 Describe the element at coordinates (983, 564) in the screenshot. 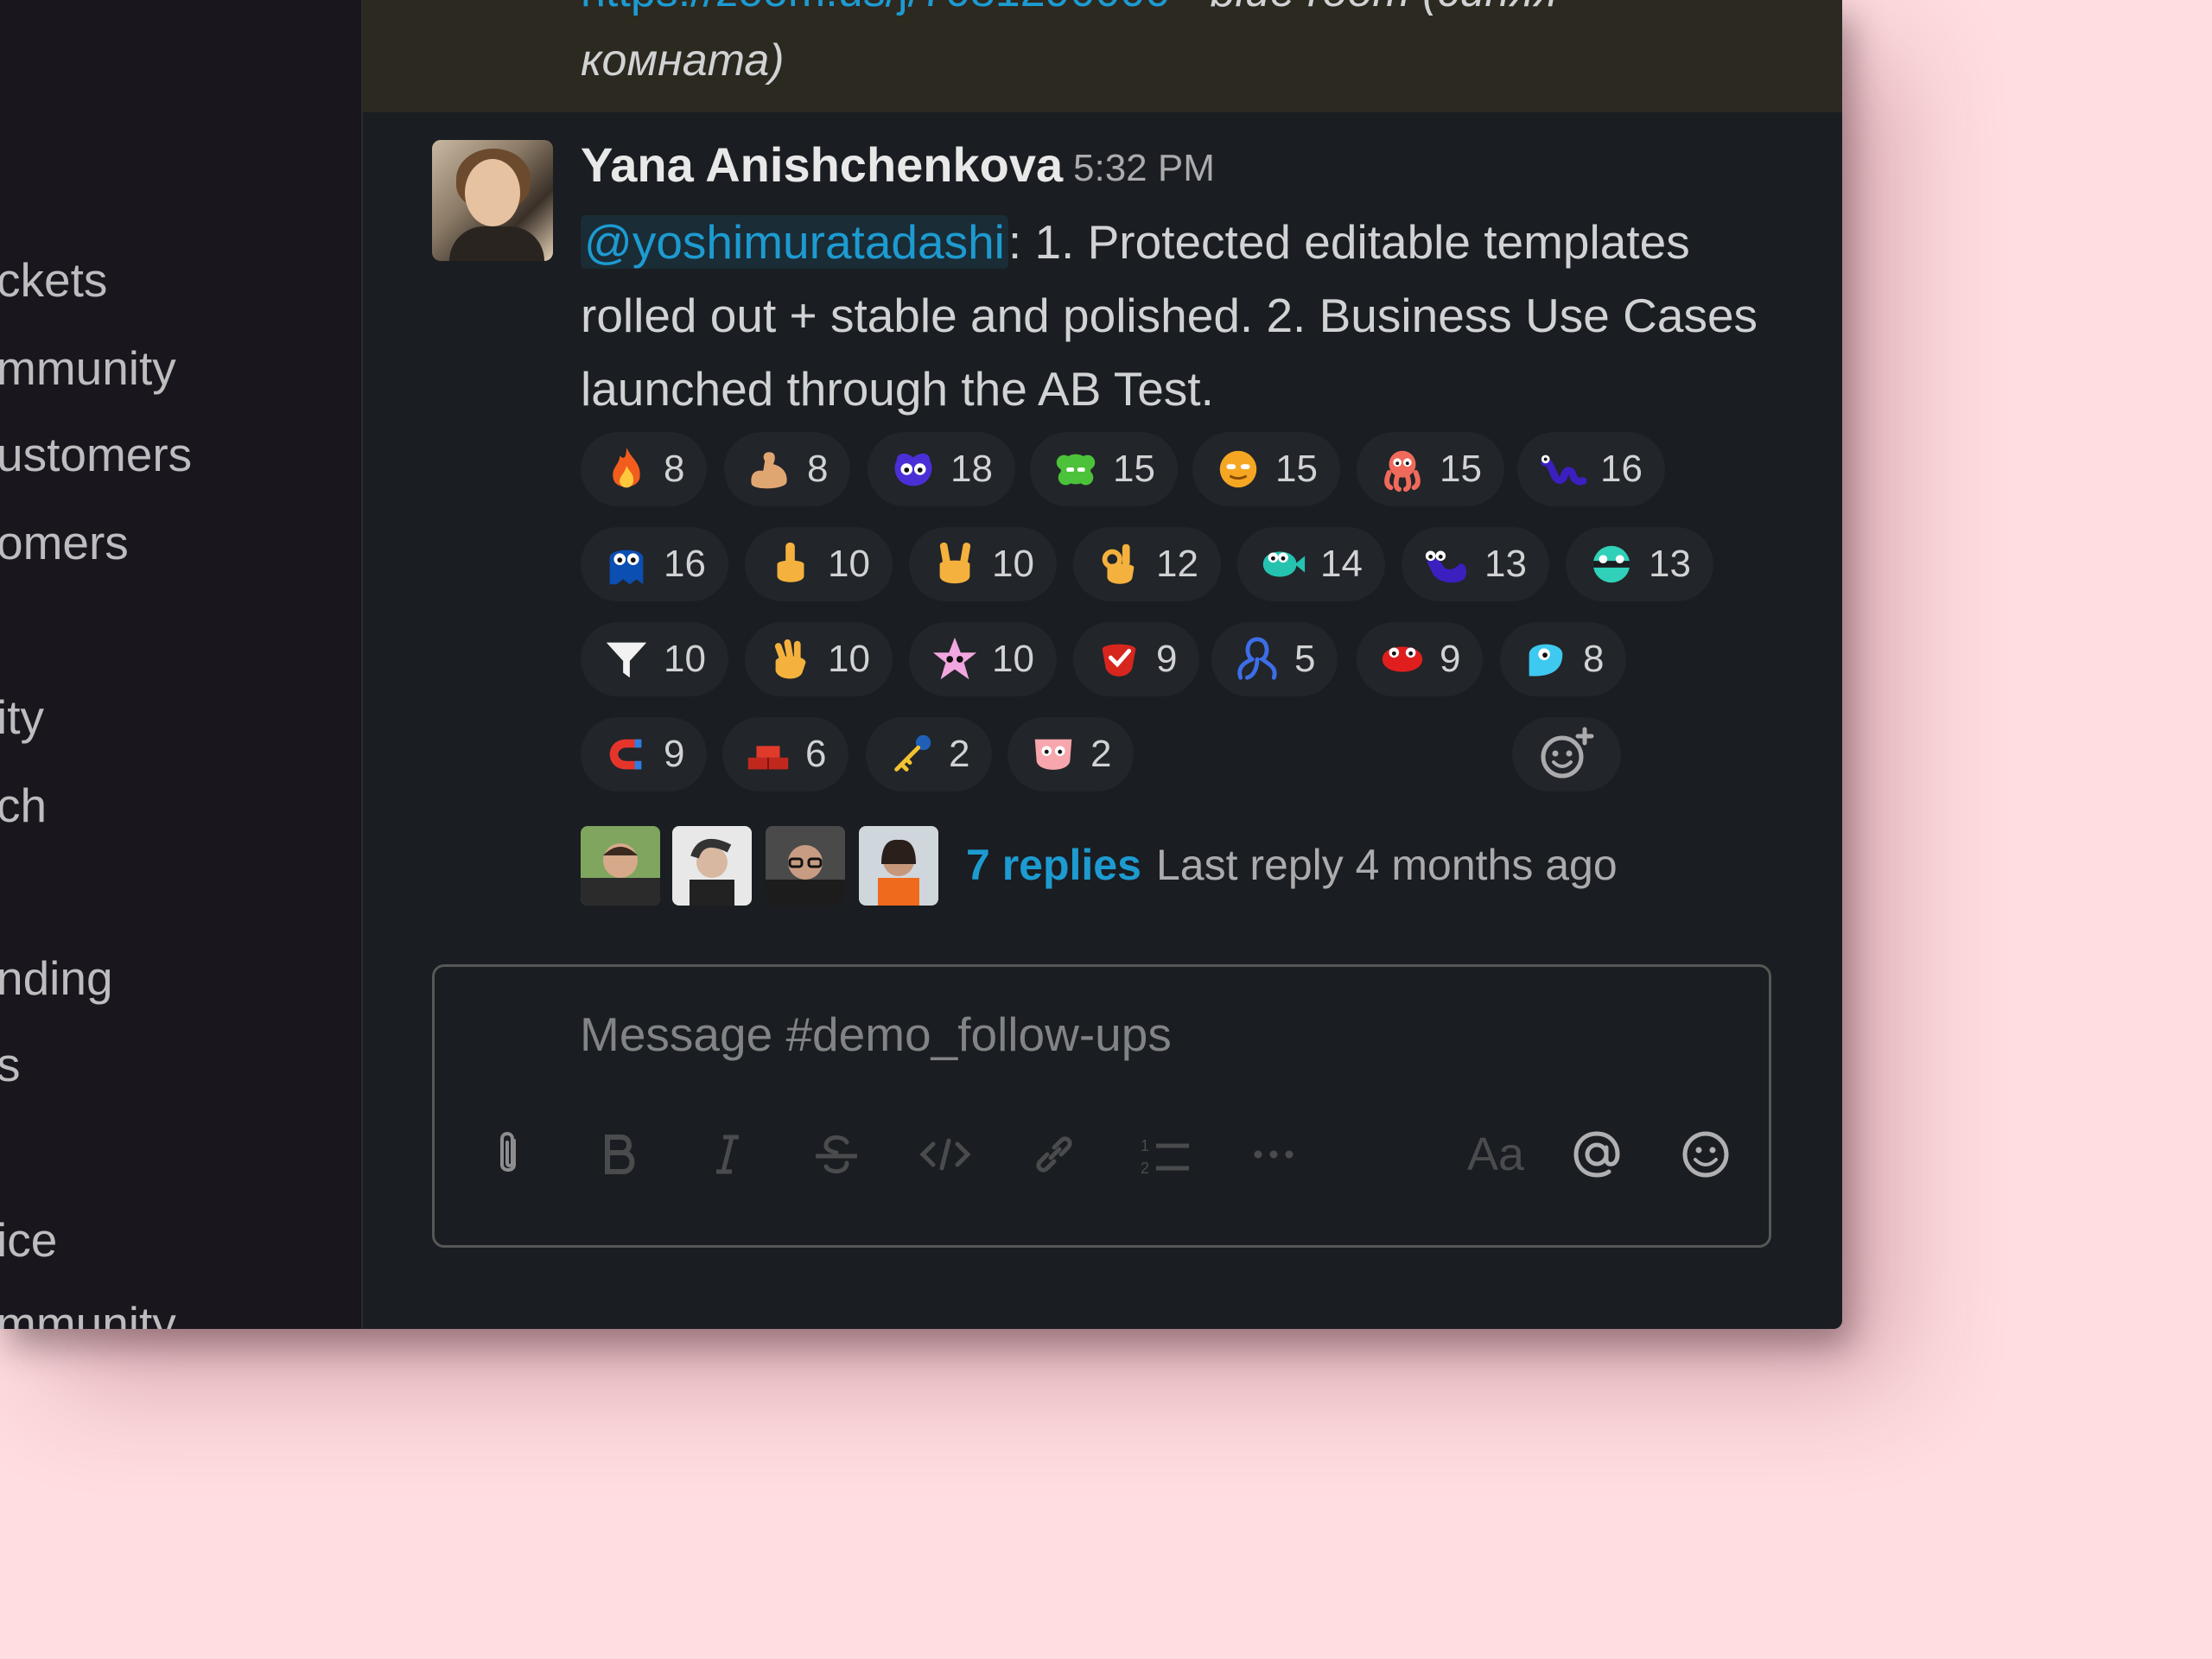

I see `reaction-rock-on: 10` at that location.